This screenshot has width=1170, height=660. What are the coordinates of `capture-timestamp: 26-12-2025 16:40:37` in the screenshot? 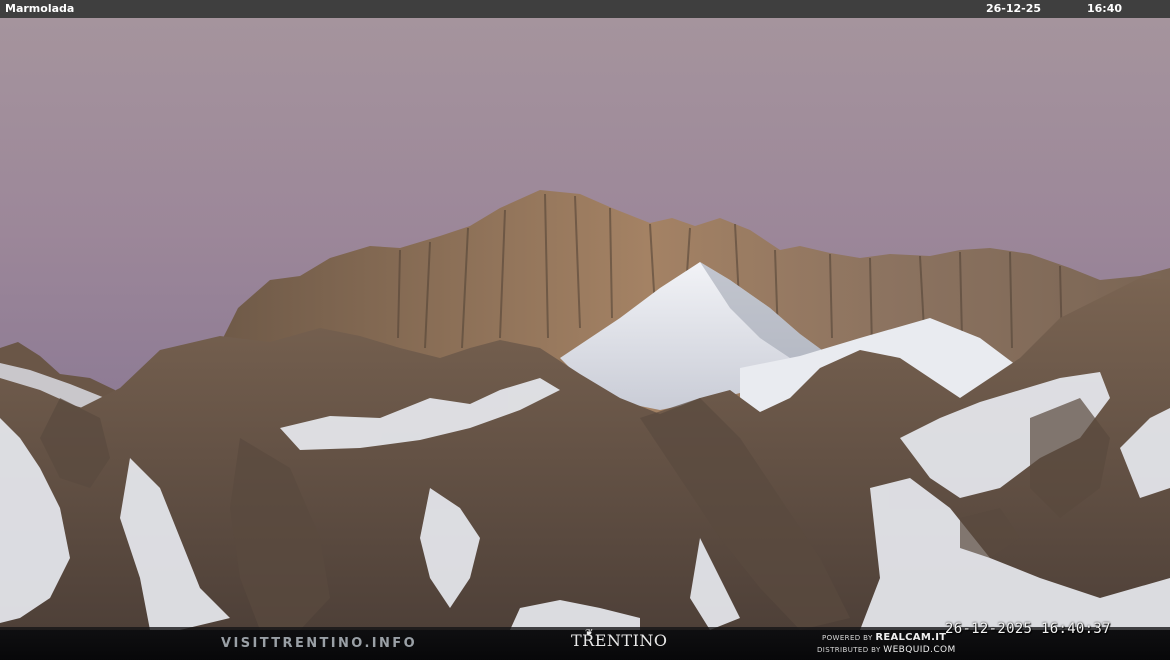 It's located at (1028, 629).